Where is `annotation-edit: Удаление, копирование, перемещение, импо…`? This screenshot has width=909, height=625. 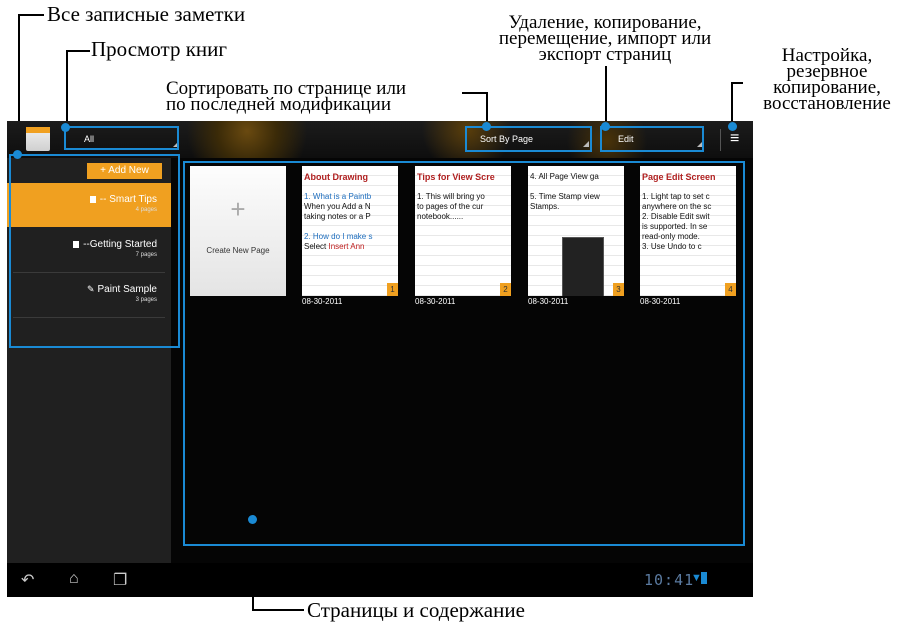 annotation-edit: Удаление, копирование, перемещение, импо… is located at coordinates (605, 39).